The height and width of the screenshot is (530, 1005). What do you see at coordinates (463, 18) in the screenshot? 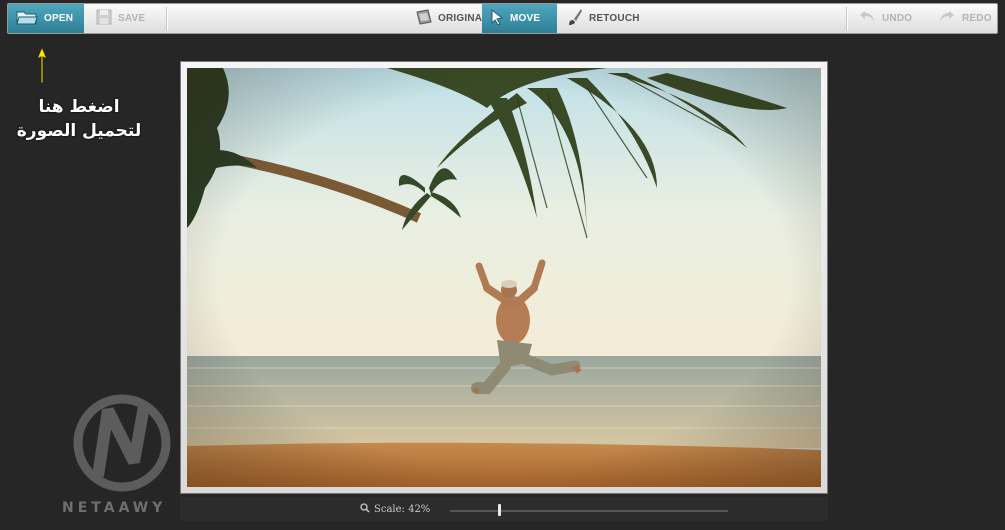
I see `original-label: ORIGINAL` at bounding box center [463, 18].